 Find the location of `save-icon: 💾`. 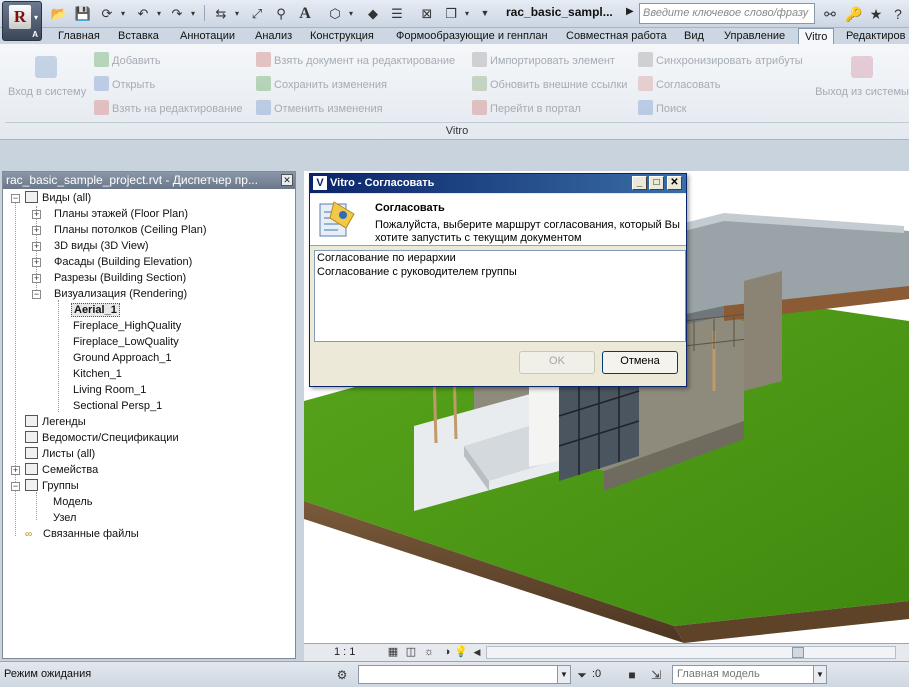

save-icon: 💾 is located at coordinates (83, 13).